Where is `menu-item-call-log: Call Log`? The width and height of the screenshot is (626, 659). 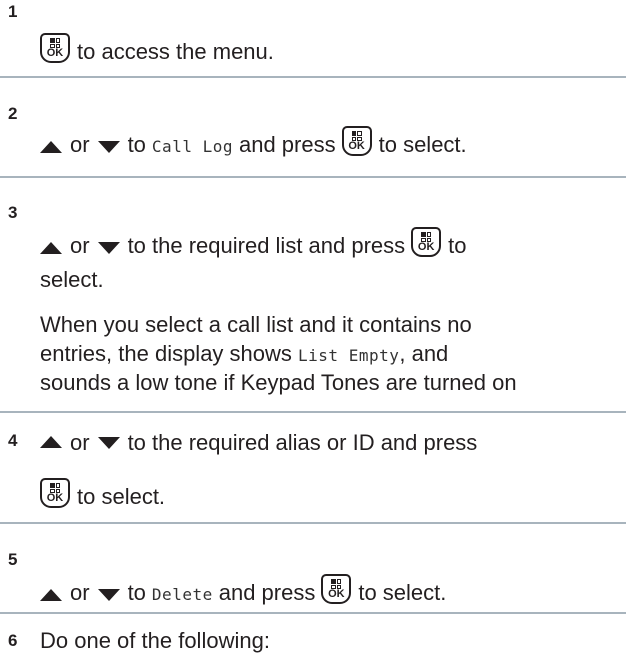
menu-item-call-log: Call Log is located at coordinates (192, 146).